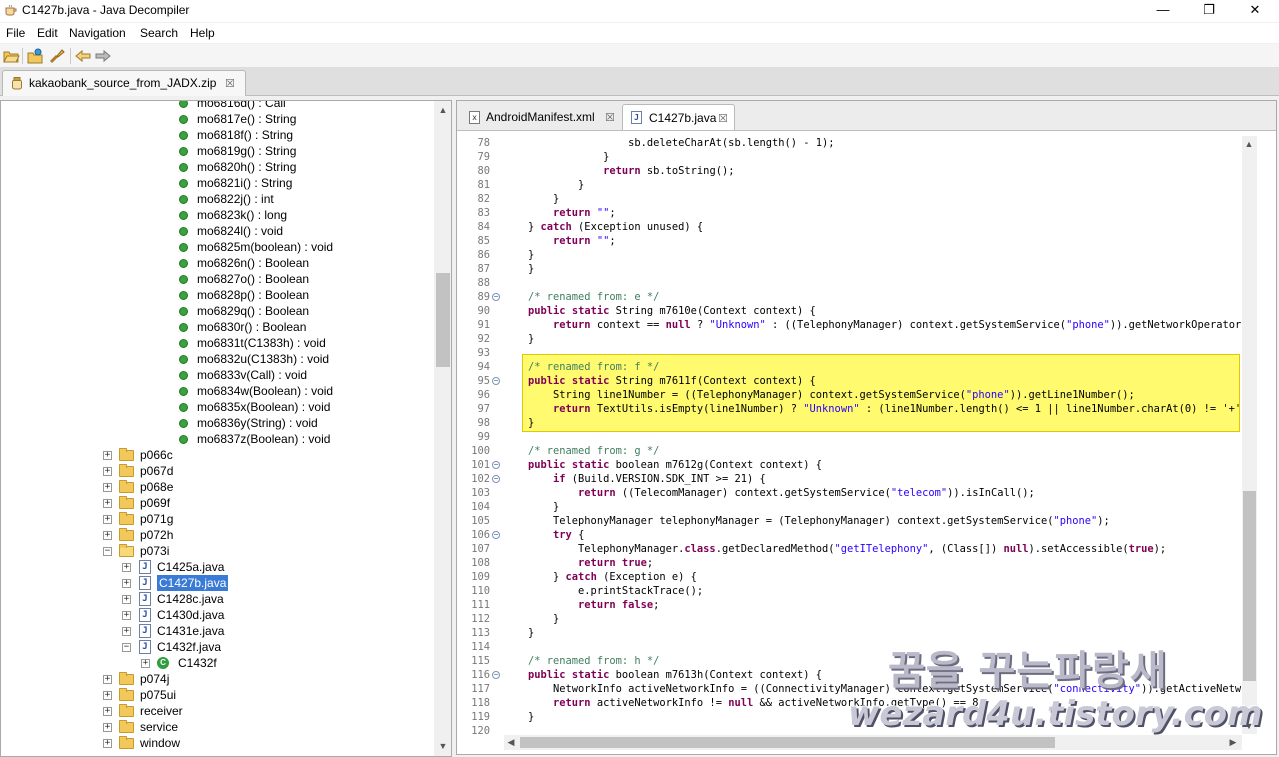 Image resolution: width=1279 pixels, height=757 pixels. I want to click on tree-method-item: mo6828p() : Boolean, so click(216, 295).